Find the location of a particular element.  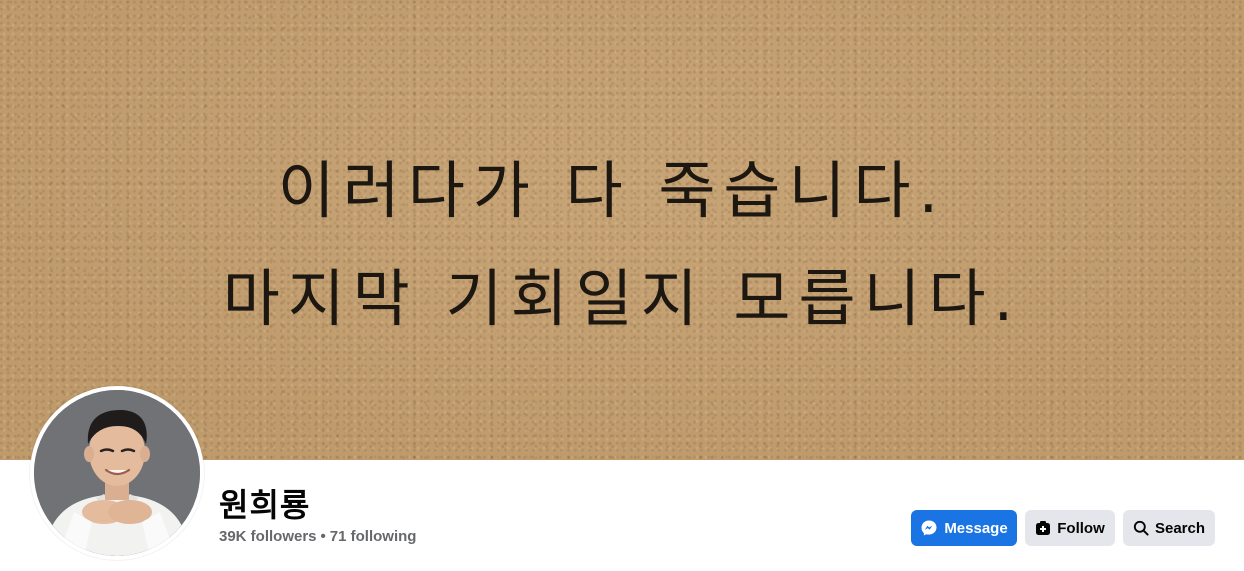

follow-button: Follow is located at coordinates (1070, 528).